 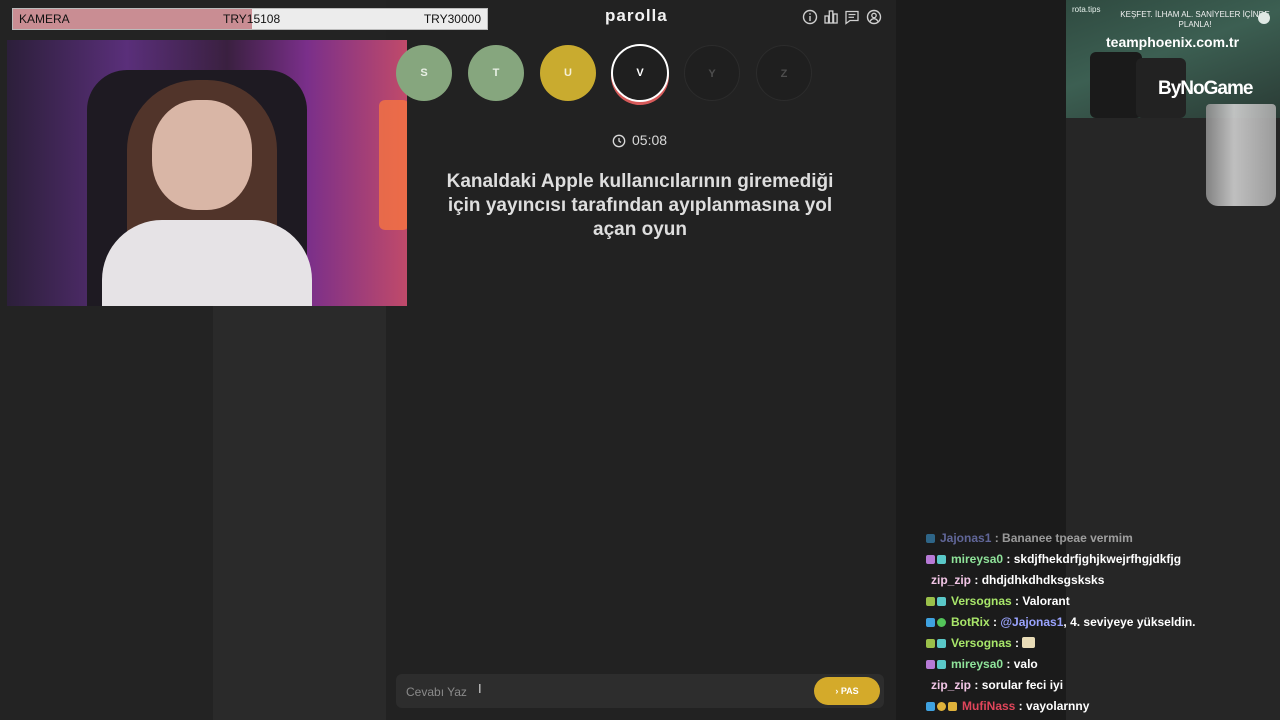 What do you see at coordinates (1116, 85) in the screenshot?
I see `ad-phone-image` at bounding box center [1116, 85].